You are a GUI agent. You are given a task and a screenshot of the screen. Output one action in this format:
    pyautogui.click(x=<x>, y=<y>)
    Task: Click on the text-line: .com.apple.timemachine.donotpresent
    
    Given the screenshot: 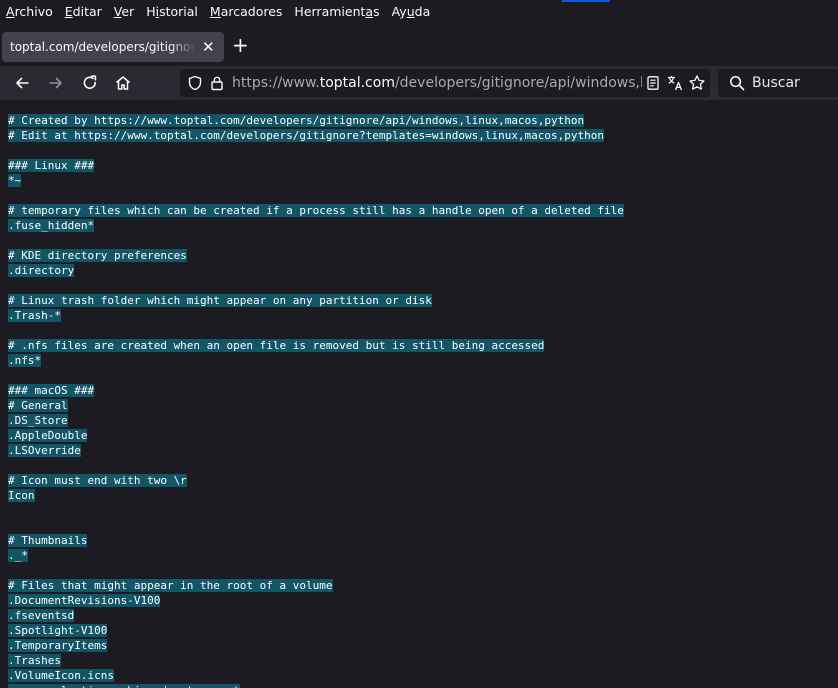 What is the action you would take?
    pyautogui.click(x=423, y=685)
    